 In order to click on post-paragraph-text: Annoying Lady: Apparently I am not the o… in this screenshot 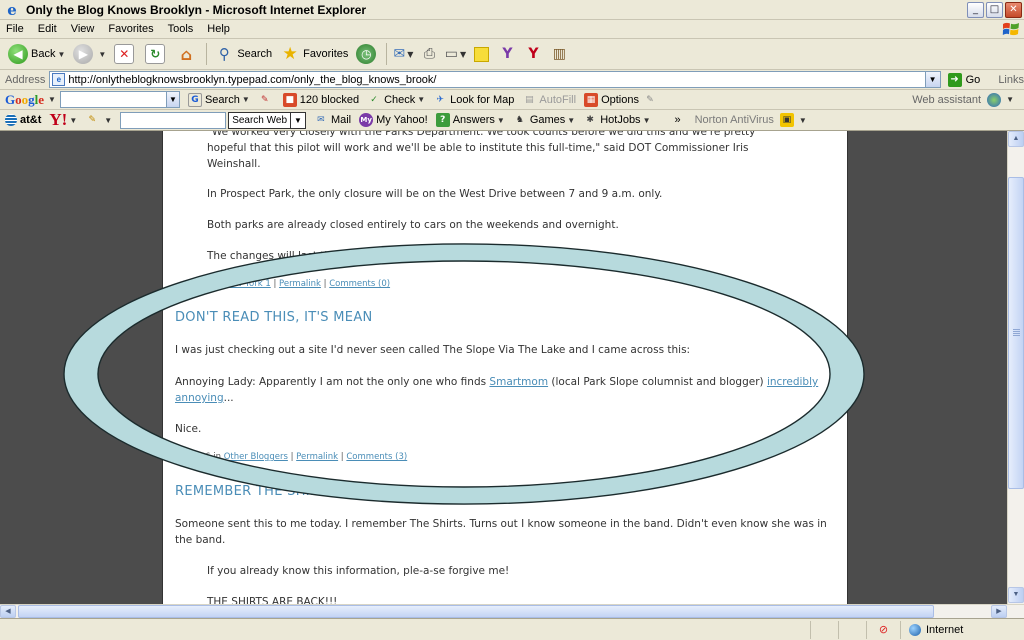, I will do `click(332, 382)`.